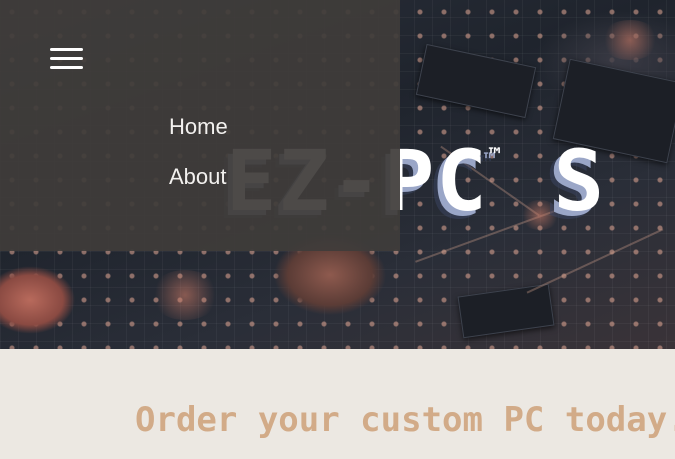 This screenshot has width=675, height=459. What do you see at coordinates (595, 261) in the screenshot?
I see `circuit-trace` at bounding box center [595, 261].